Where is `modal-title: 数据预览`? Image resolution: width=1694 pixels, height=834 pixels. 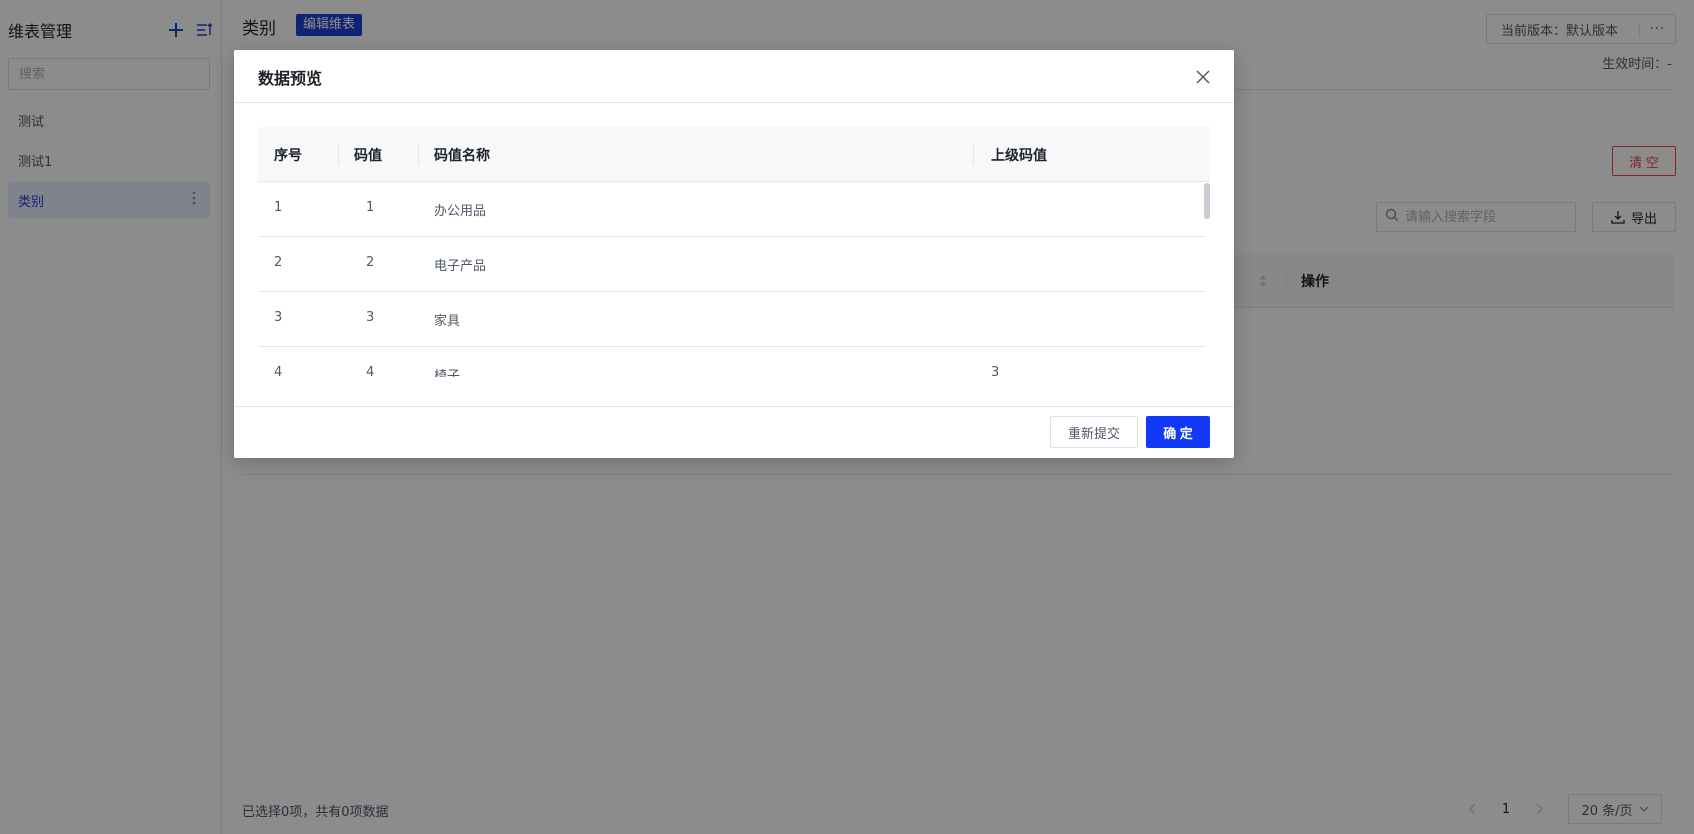 modal-title: 数据预览 is located at coordinates (290, 78).